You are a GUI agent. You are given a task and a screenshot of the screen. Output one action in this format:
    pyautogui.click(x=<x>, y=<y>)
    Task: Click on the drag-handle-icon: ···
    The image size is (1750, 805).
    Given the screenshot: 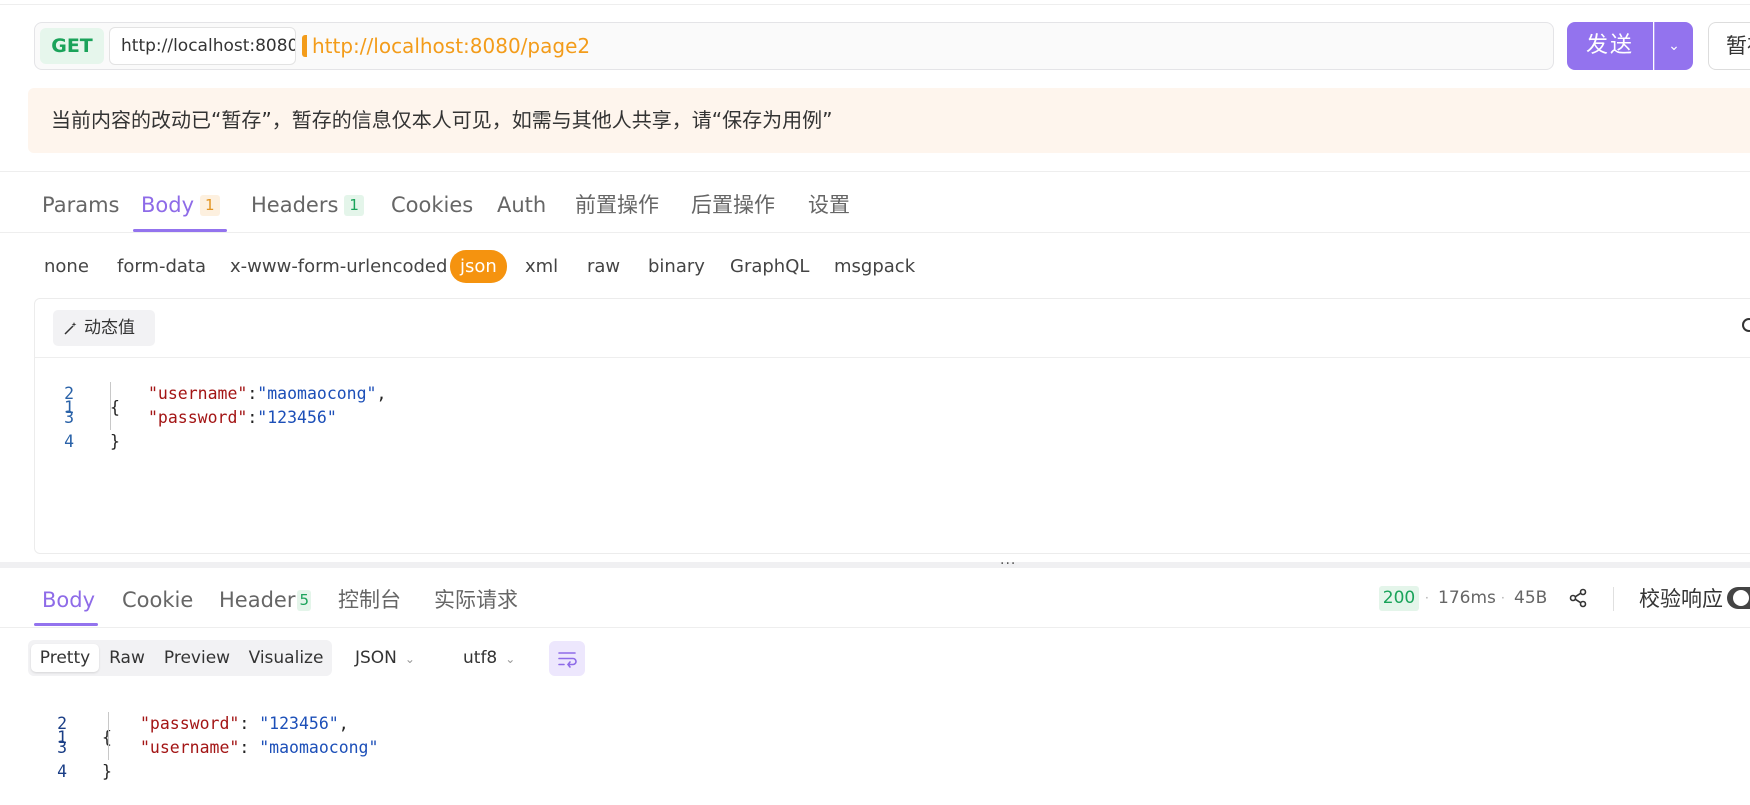 What is the action you would take?
    pyautogui.click(x=1008, y=564)
    